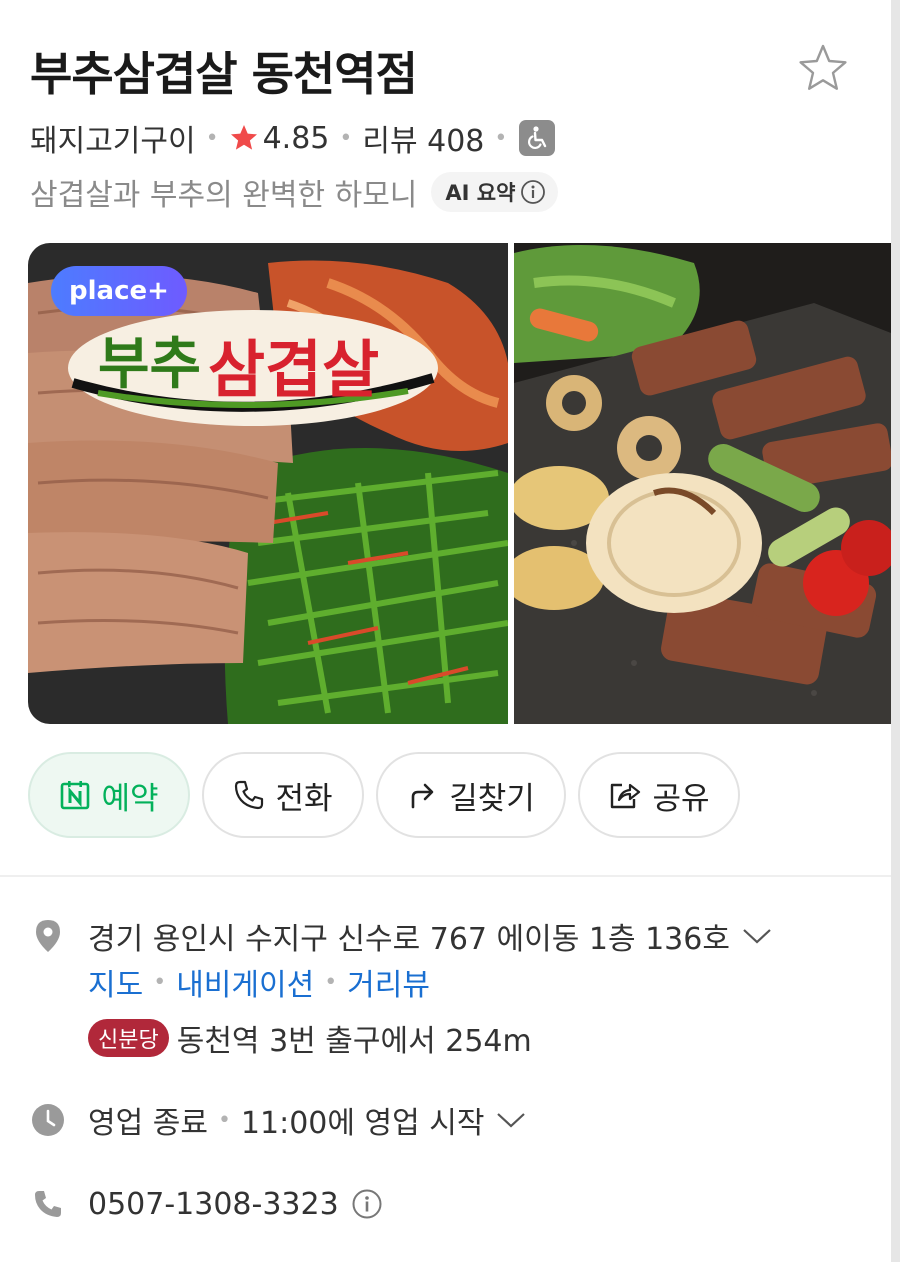  What do you see at coordinates (245, 982) in the screenshot?
I see `navigation-link: 내비게이션` at bounding box center [245, 982].